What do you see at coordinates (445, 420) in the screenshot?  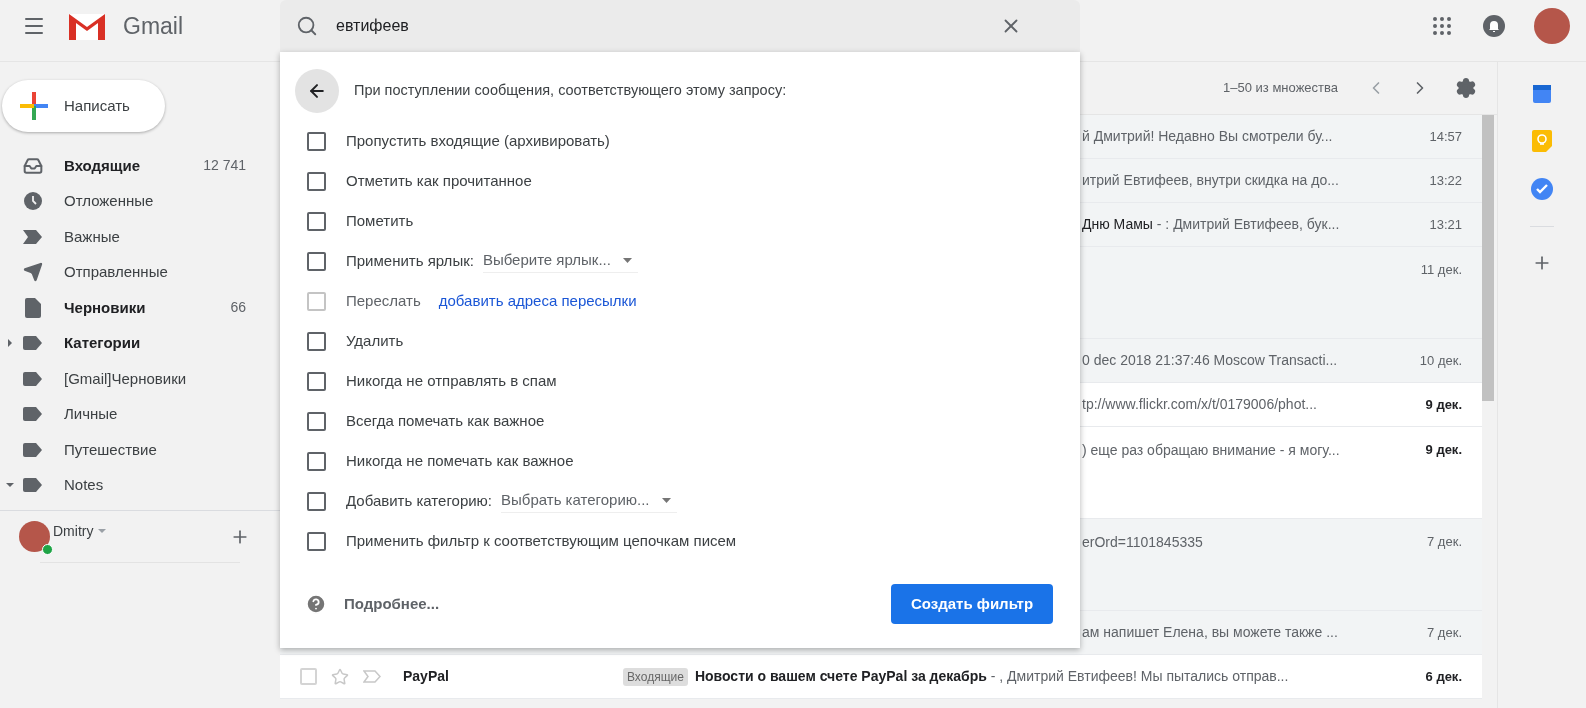 I see `option-label: Всегда помечать как важное` at bounding box center [445, 420].